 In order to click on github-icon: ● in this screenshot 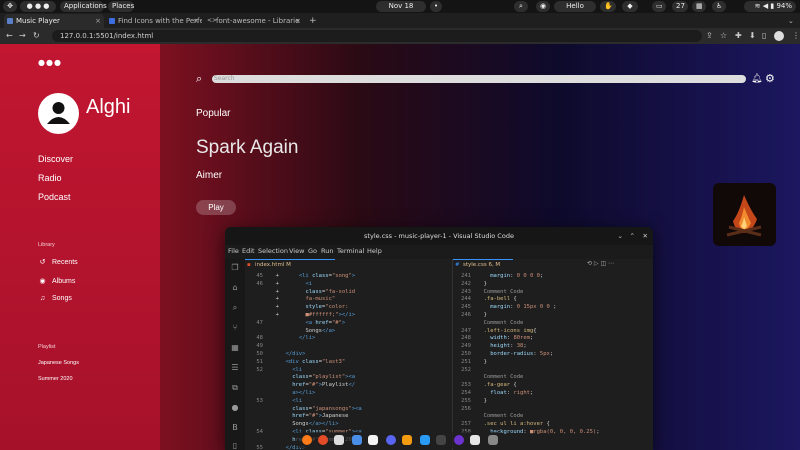, I will do `click(235, 407)`.